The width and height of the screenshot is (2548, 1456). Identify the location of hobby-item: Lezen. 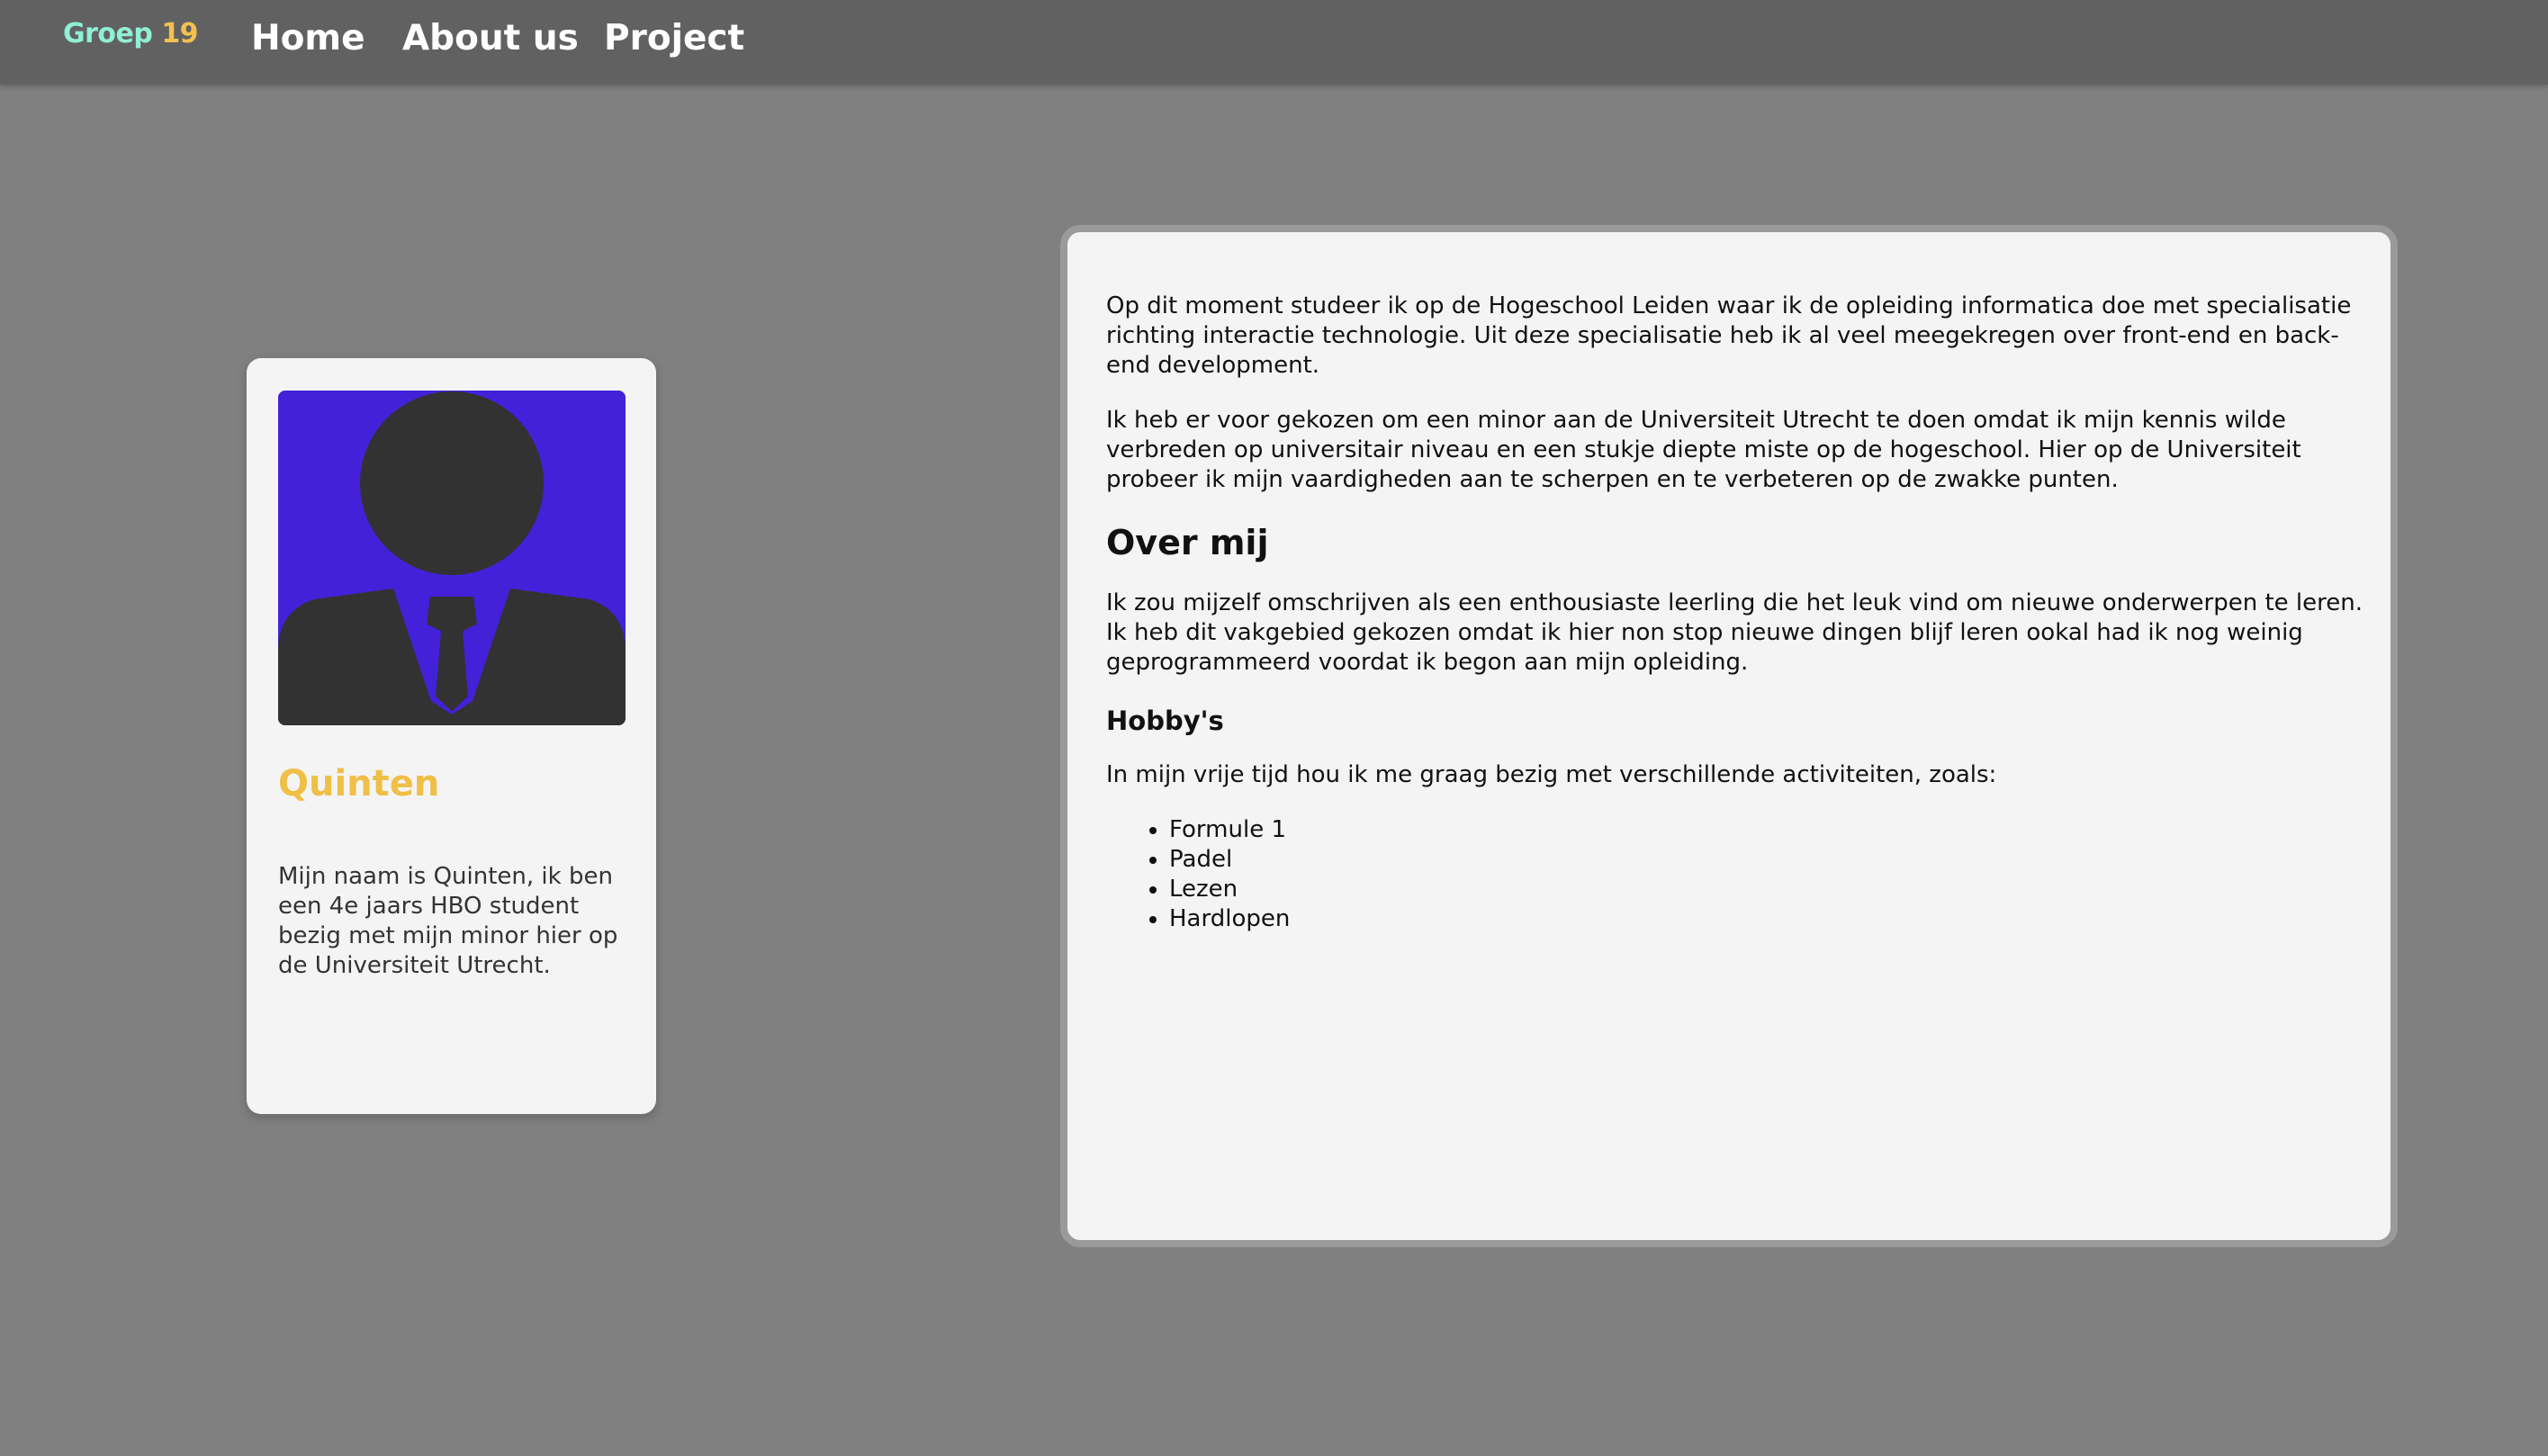
(1767, 889).